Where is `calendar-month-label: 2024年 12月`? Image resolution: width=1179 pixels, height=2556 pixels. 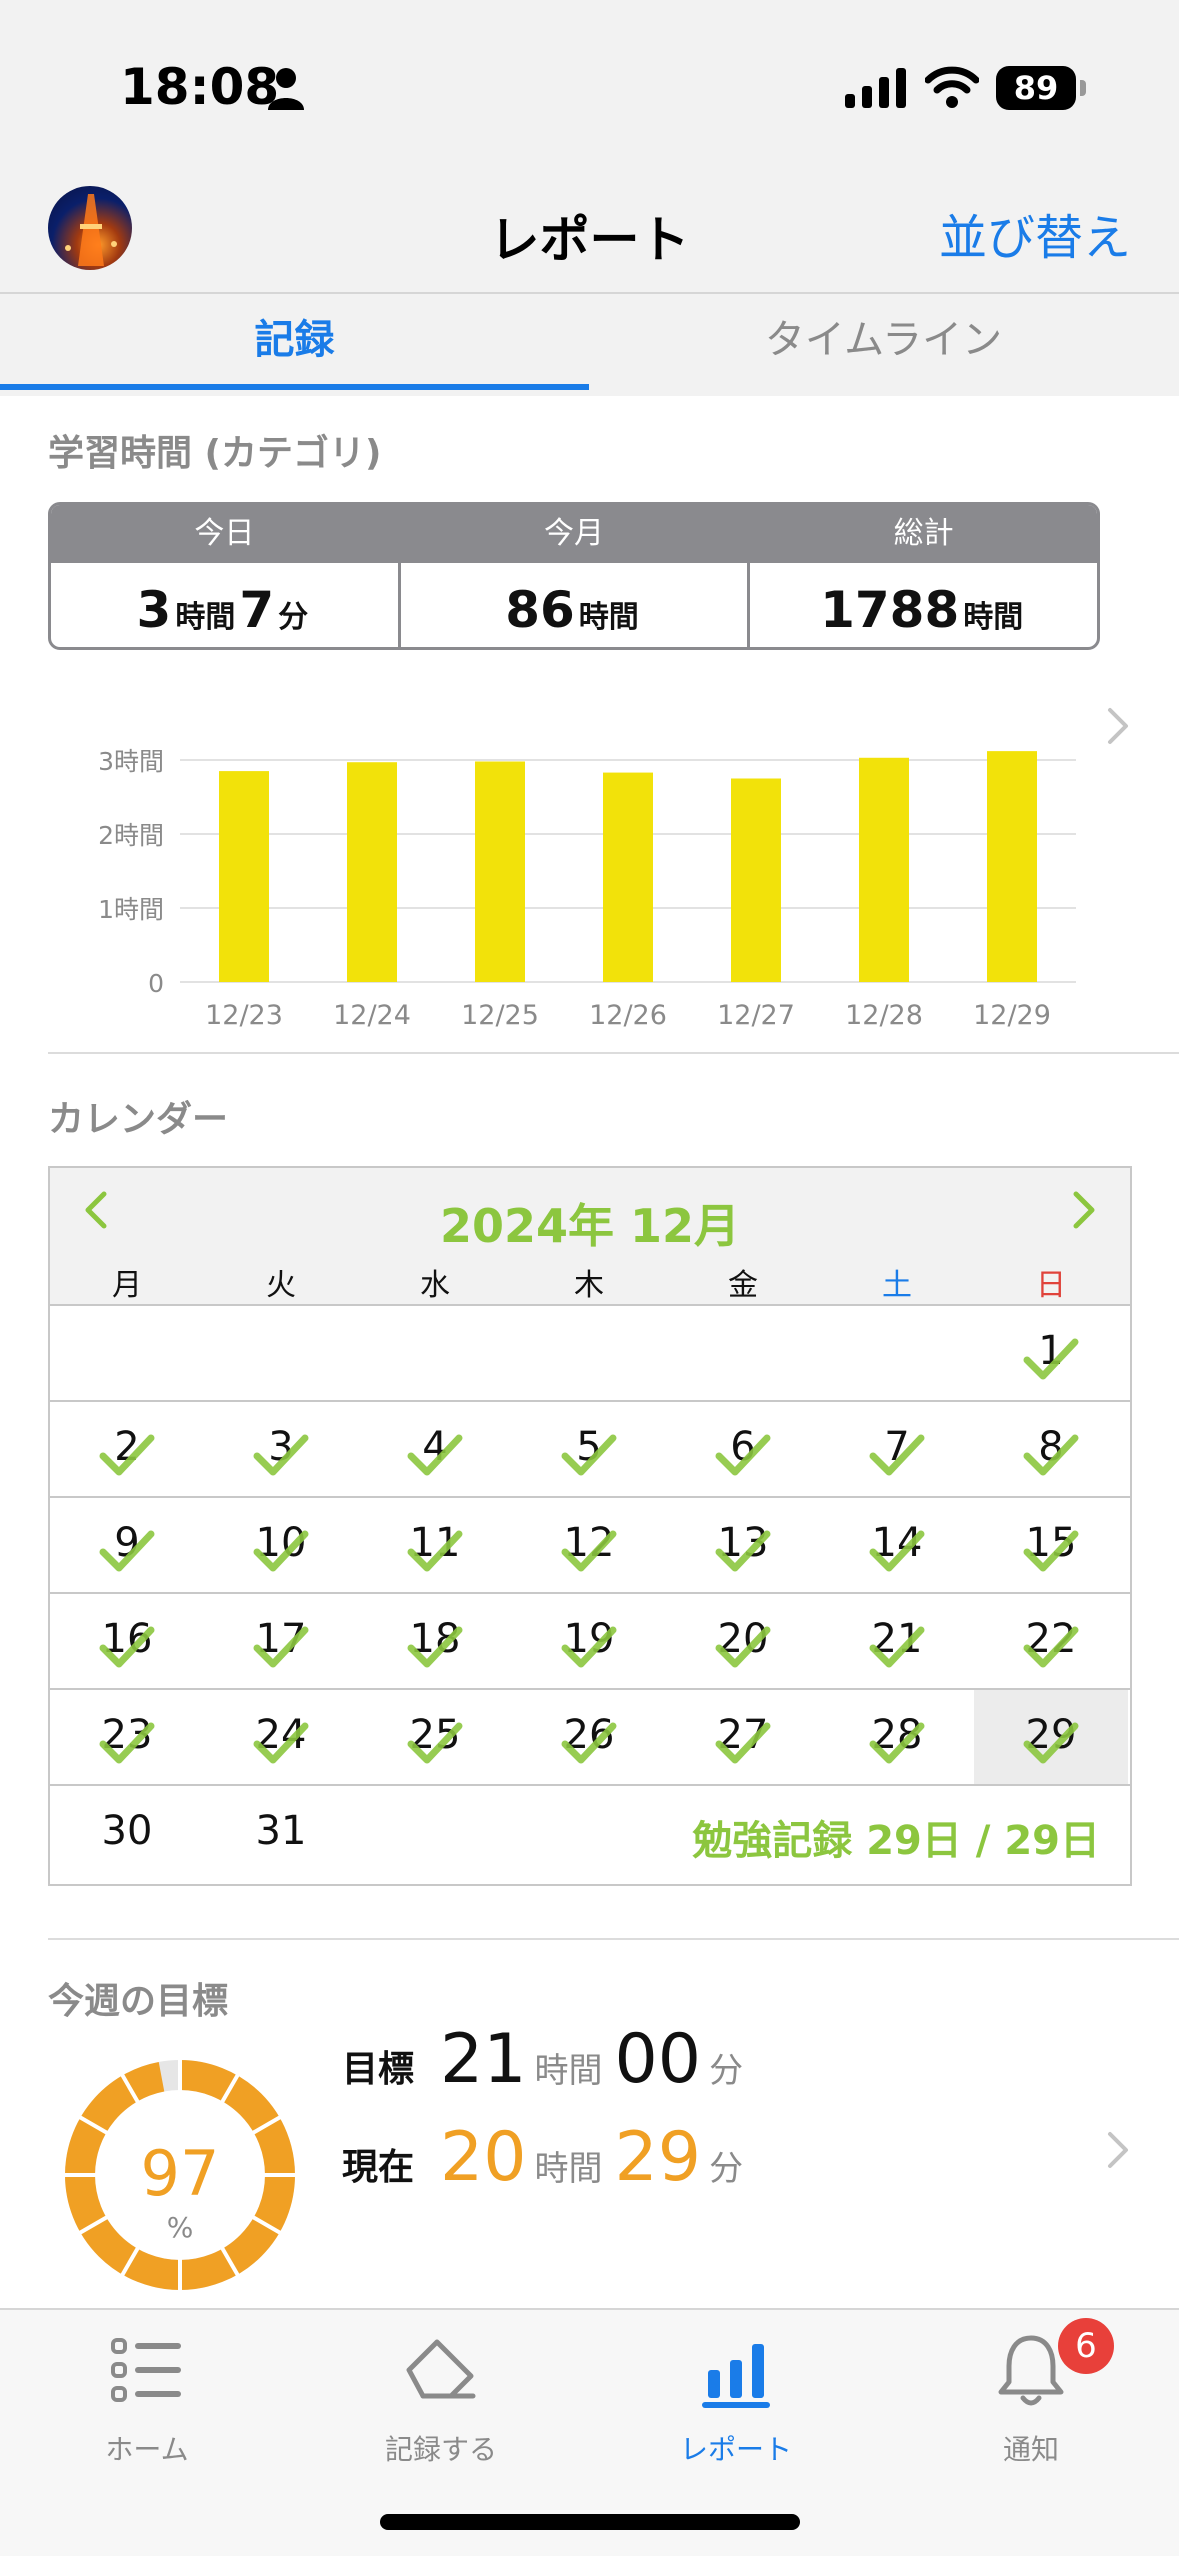
calendar-month-label: 2024年 12月 is located at coordinates (590, 1226).